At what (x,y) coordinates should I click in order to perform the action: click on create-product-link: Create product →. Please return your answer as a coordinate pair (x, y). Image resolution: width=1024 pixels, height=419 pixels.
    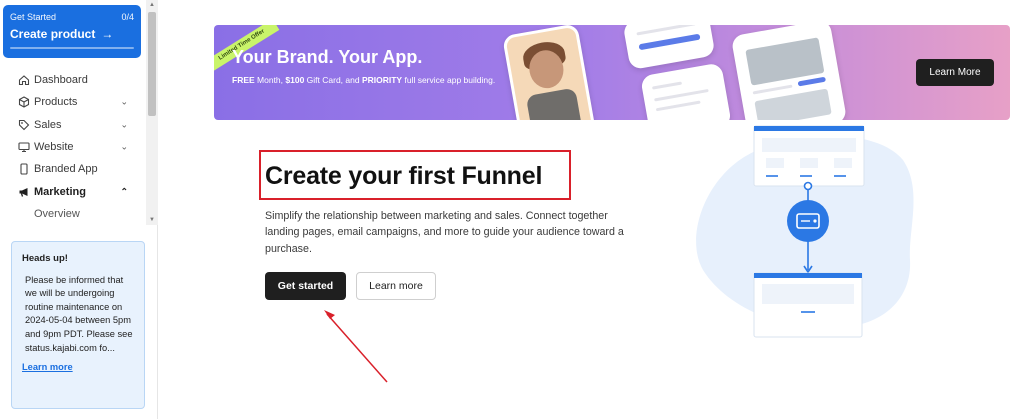
    Looking at the image, I should click on (72, 34).